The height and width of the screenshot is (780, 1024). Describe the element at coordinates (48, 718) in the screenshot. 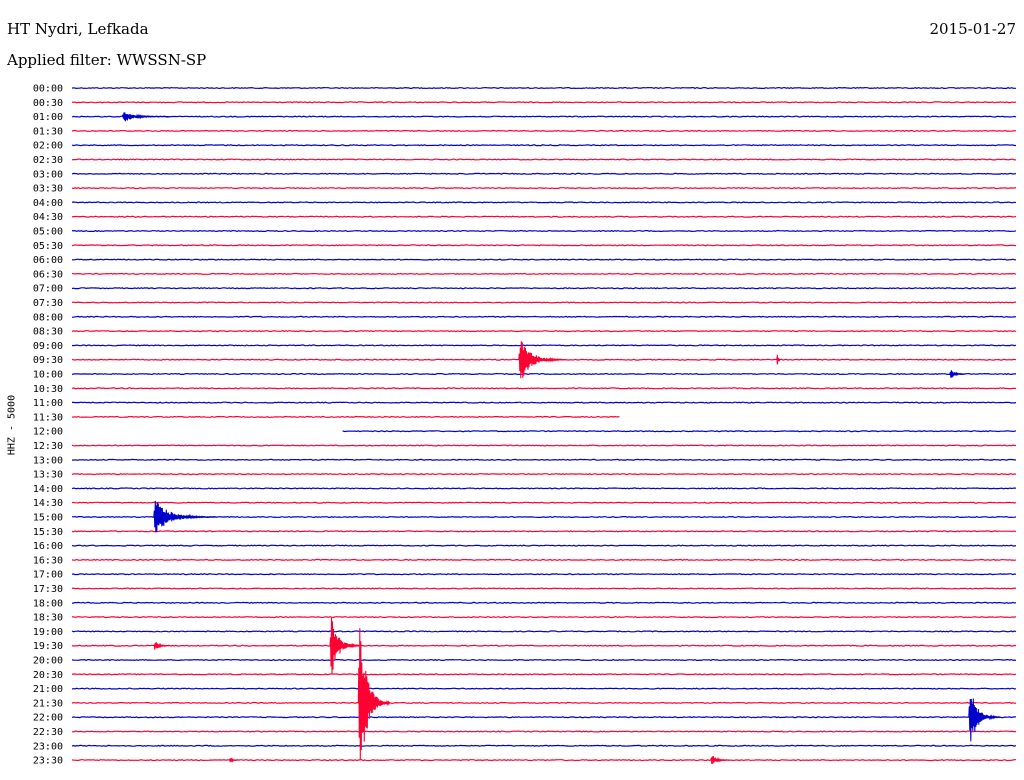

I see `row-time-label: 22:00` at that location.